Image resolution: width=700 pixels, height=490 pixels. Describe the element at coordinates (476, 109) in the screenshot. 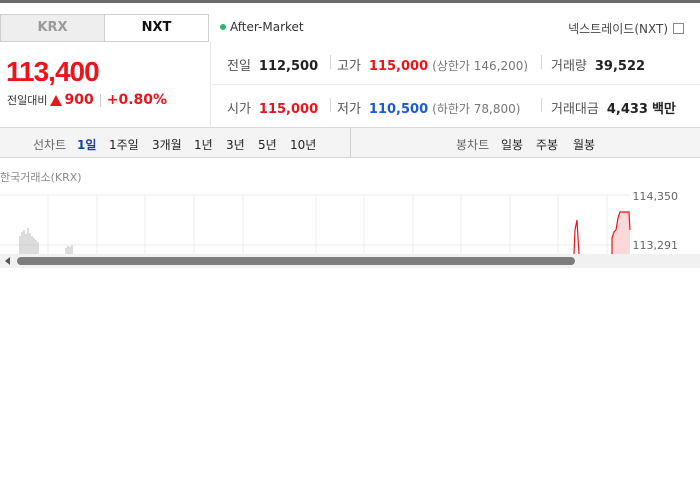

I see `stat-limit: (하한가 78,800)` at that location.